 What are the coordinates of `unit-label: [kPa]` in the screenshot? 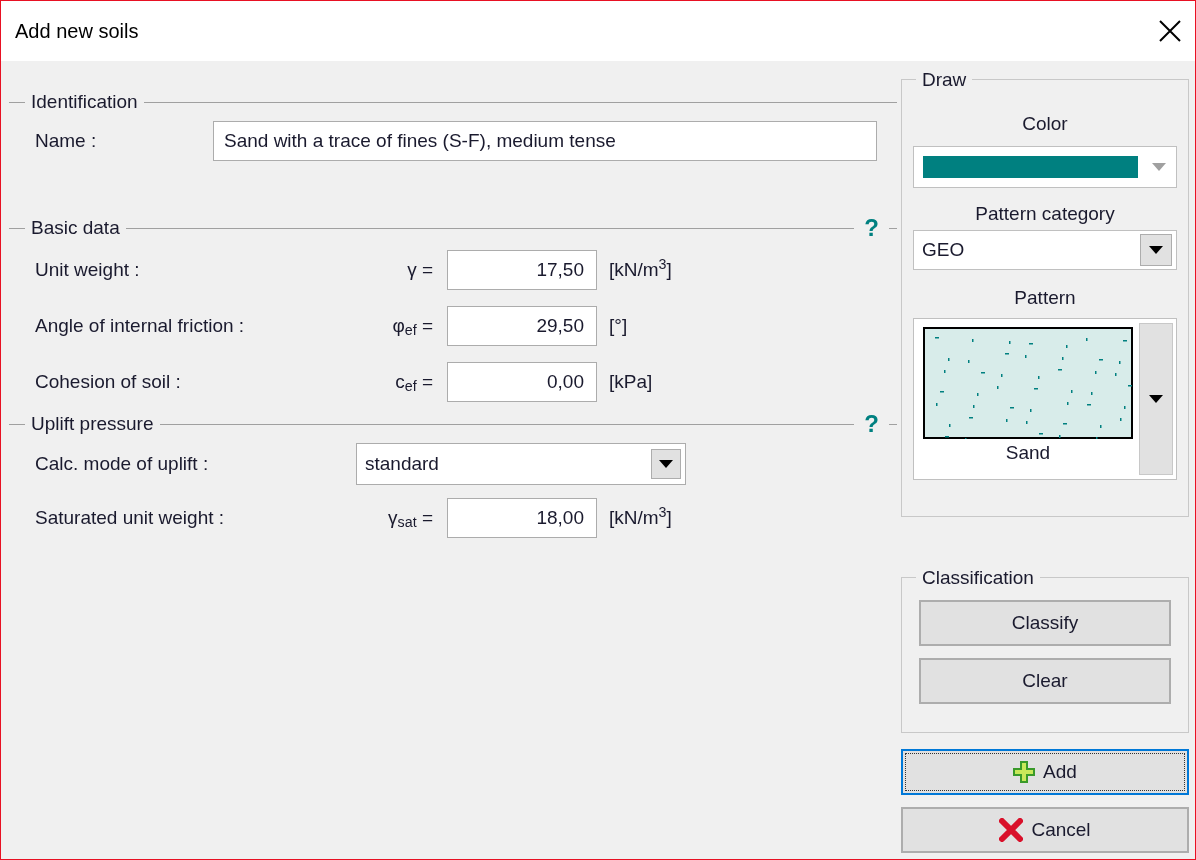 It's located at (630, 381).